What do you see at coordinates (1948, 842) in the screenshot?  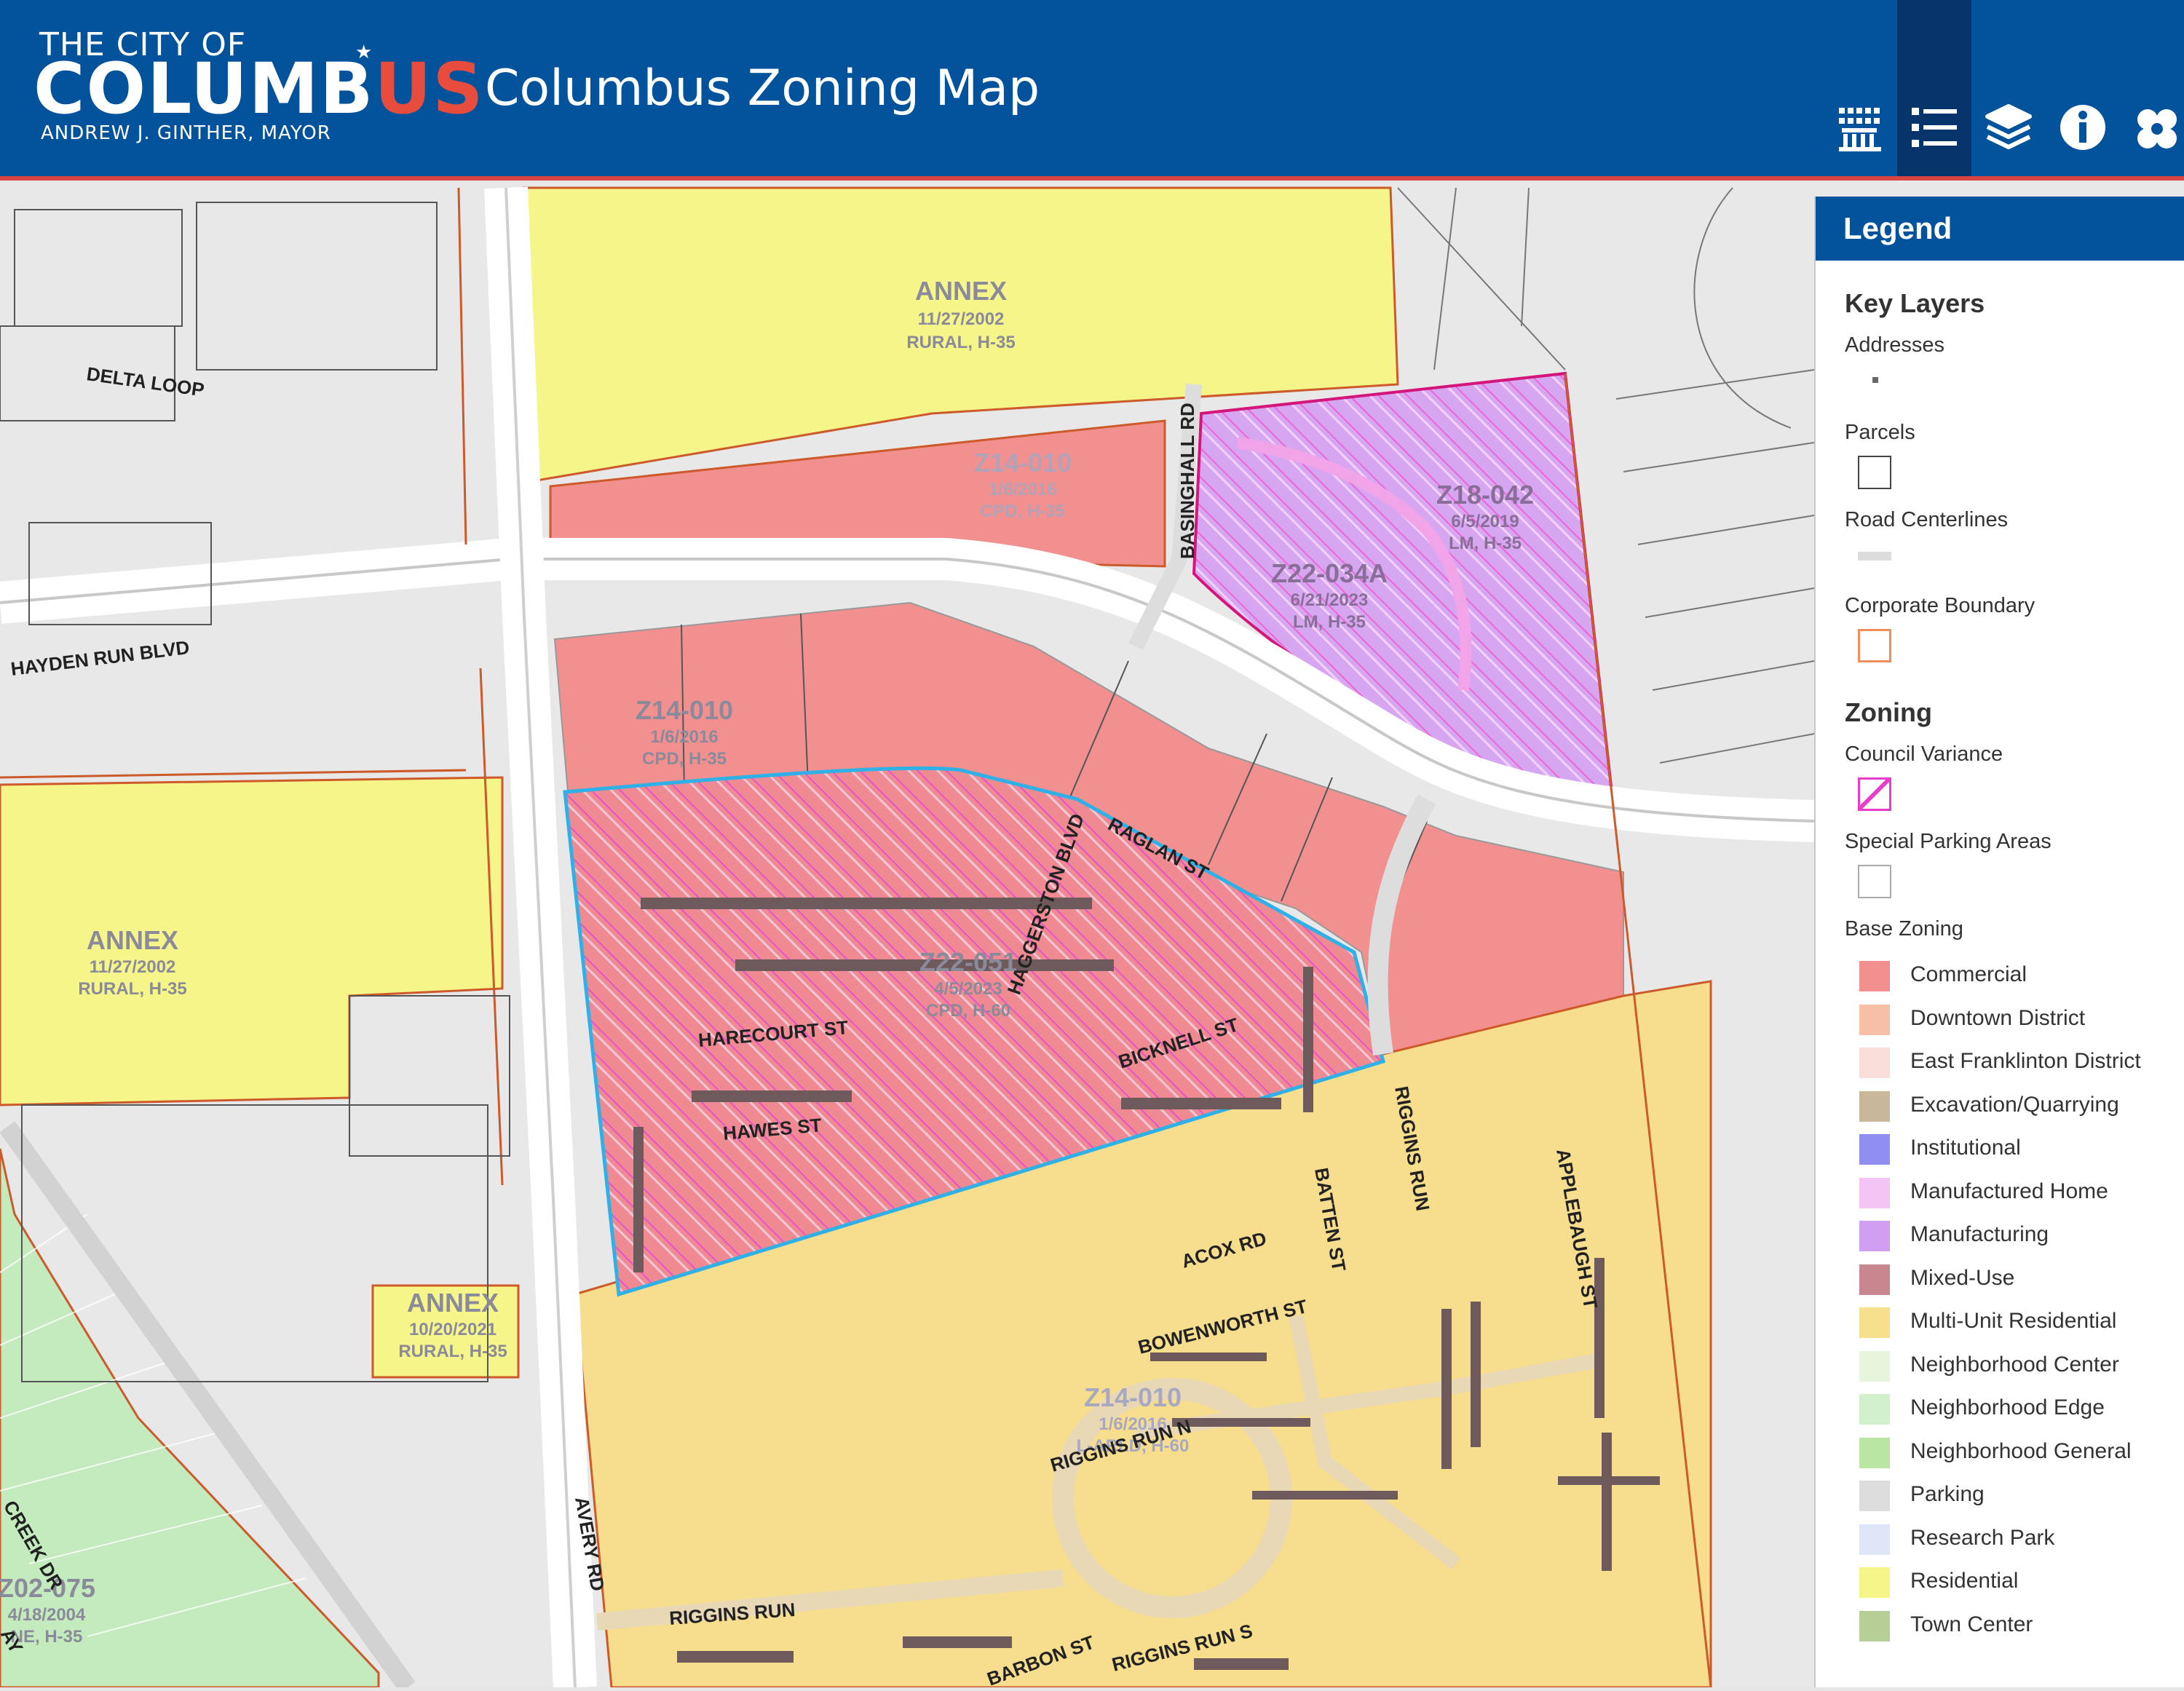 I see `legend-item-special-parking: Special Parking Areas` at bounding box center [1948, 842].